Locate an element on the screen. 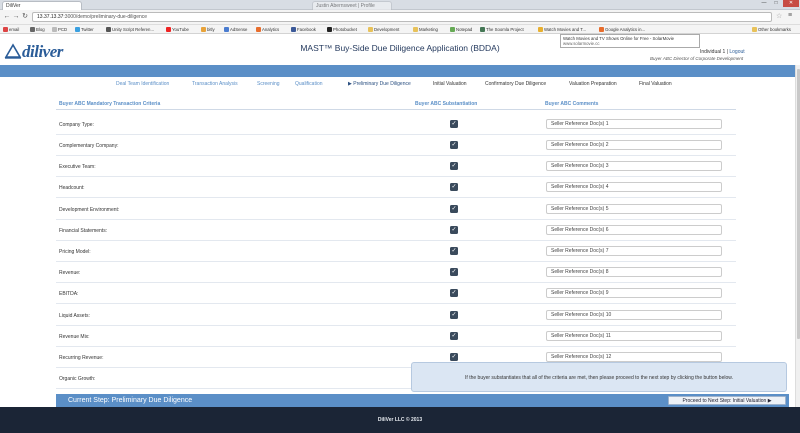 This screenshot has height=433, width=800. bookmark-item: Photobucket is located at coordinates (342, 29).